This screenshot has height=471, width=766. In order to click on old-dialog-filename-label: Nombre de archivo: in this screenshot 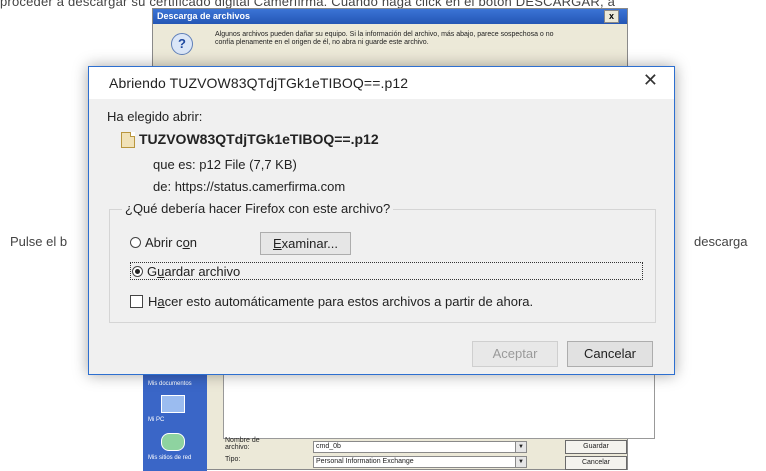, I will do `click(242, 444)`.